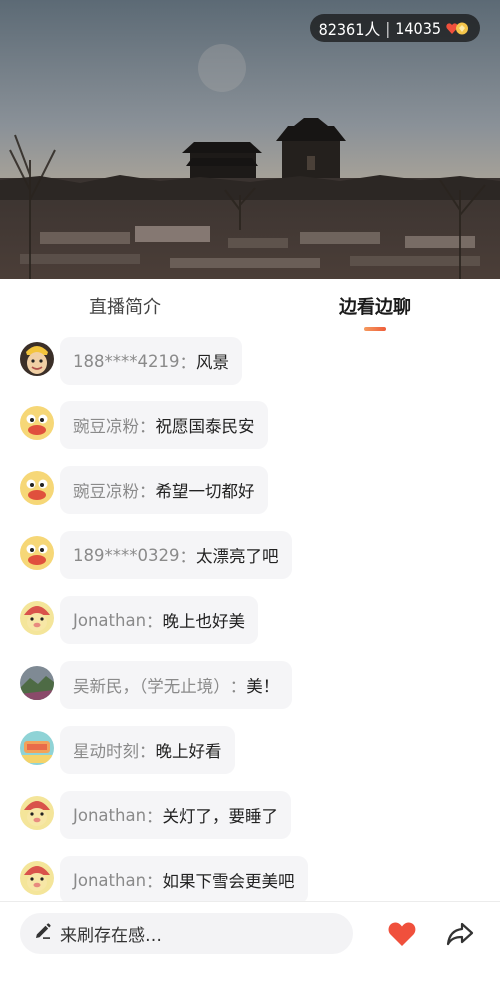  I want to click on share-icon, so click(460, 934).